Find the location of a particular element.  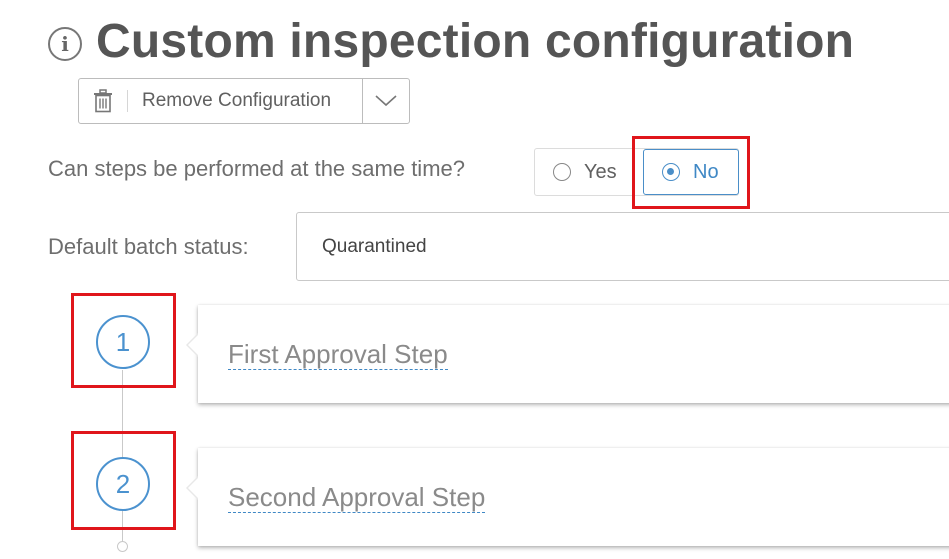

title-row: i Custom inspection configuration is located at coordinates (451, 41).